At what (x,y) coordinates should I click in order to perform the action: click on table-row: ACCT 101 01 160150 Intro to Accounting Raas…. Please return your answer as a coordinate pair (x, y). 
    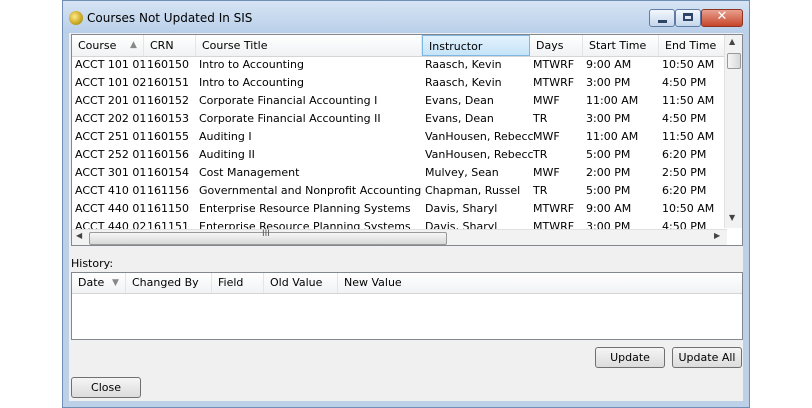
    Looking at the image, I should click on (402, 65).